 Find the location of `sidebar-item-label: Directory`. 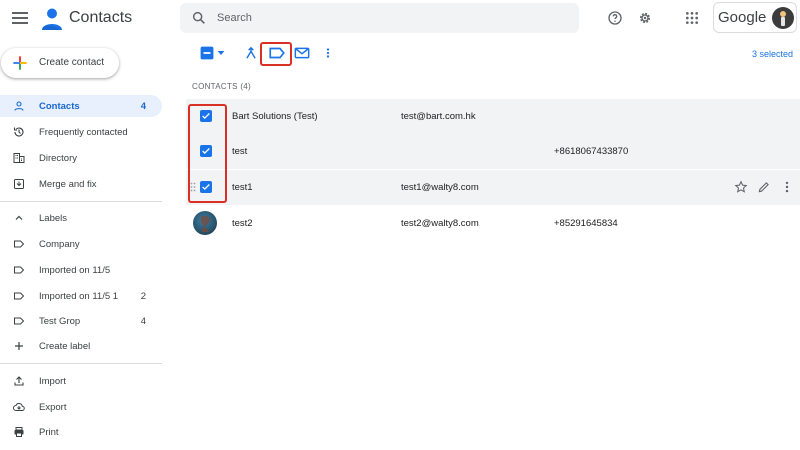

sidebar-item-label: Directory is located at coordinates (58, 158).